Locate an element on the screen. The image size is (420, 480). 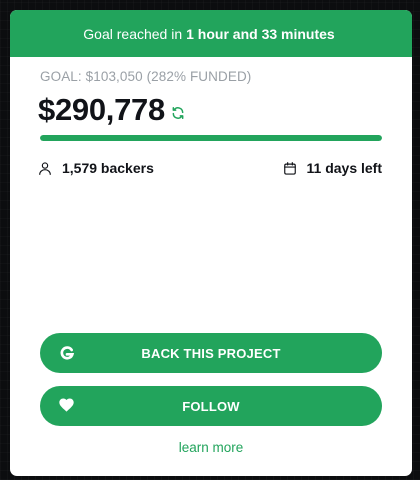
follow-label: FOLLOW is located at coordinates (211, 406).